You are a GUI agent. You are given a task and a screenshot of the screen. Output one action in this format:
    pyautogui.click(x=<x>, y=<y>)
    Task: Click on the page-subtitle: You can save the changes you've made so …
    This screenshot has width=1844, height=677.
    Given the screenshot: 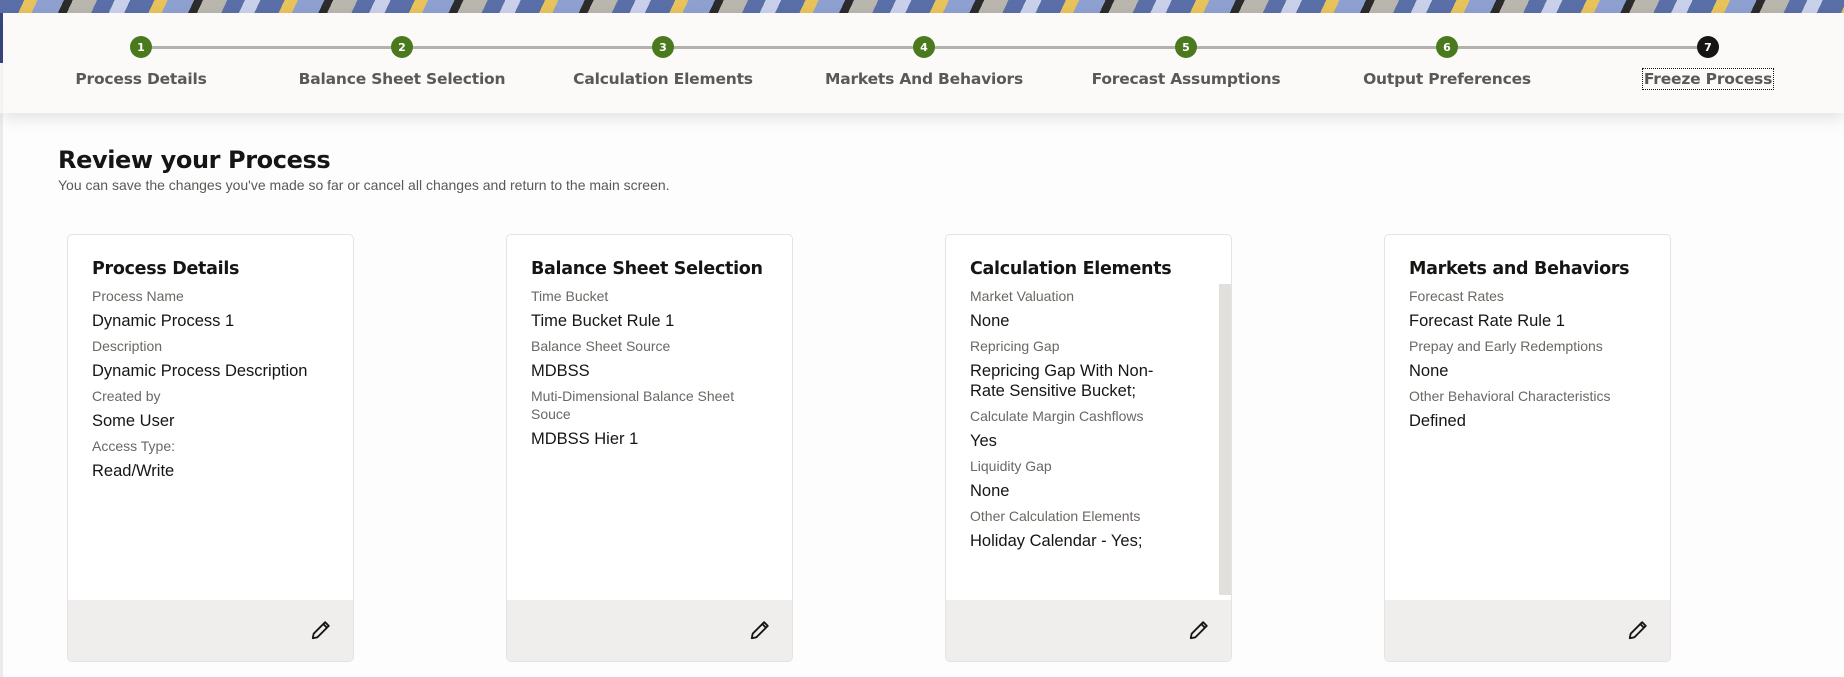 What is the action you would take?
    pyautogui.click(x=364, y=185)
    